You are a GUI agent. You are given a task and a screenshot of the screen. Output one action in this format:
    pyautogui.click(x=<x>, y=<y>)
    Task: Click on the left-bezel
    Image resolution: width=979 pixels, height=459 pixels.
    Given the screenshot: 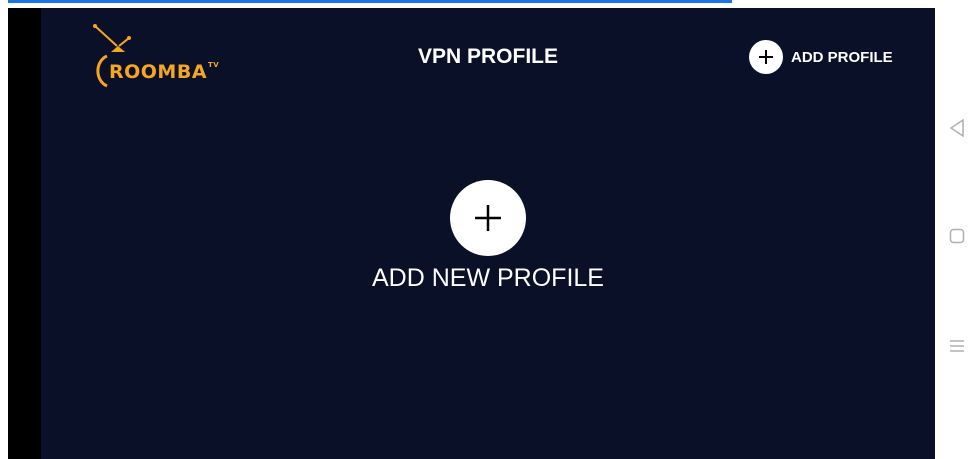 What is the action you would take?
    pyautogui.click(x=24, y=233)
    